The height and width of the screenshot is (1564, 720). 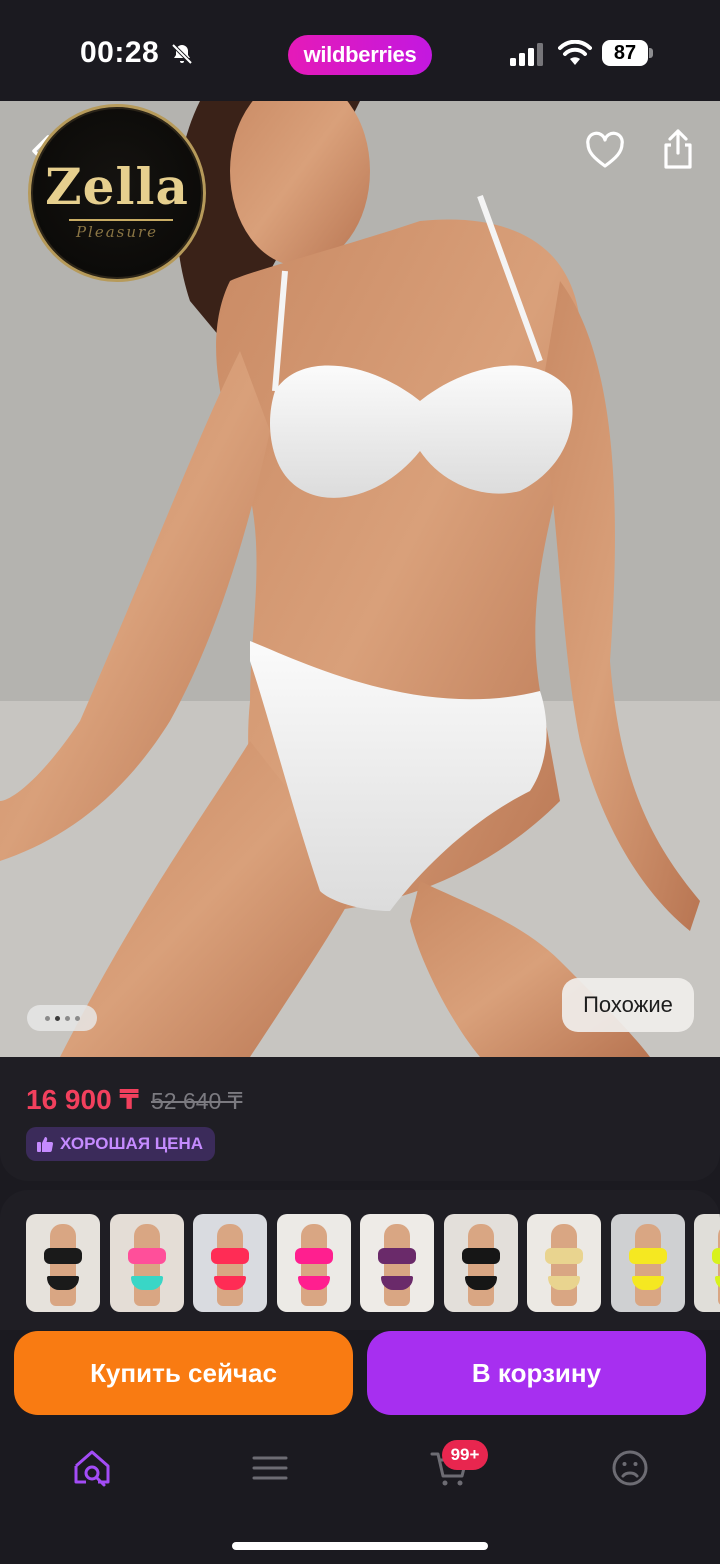 I want to click on home-search-icon, so click(x=92, y=1468).